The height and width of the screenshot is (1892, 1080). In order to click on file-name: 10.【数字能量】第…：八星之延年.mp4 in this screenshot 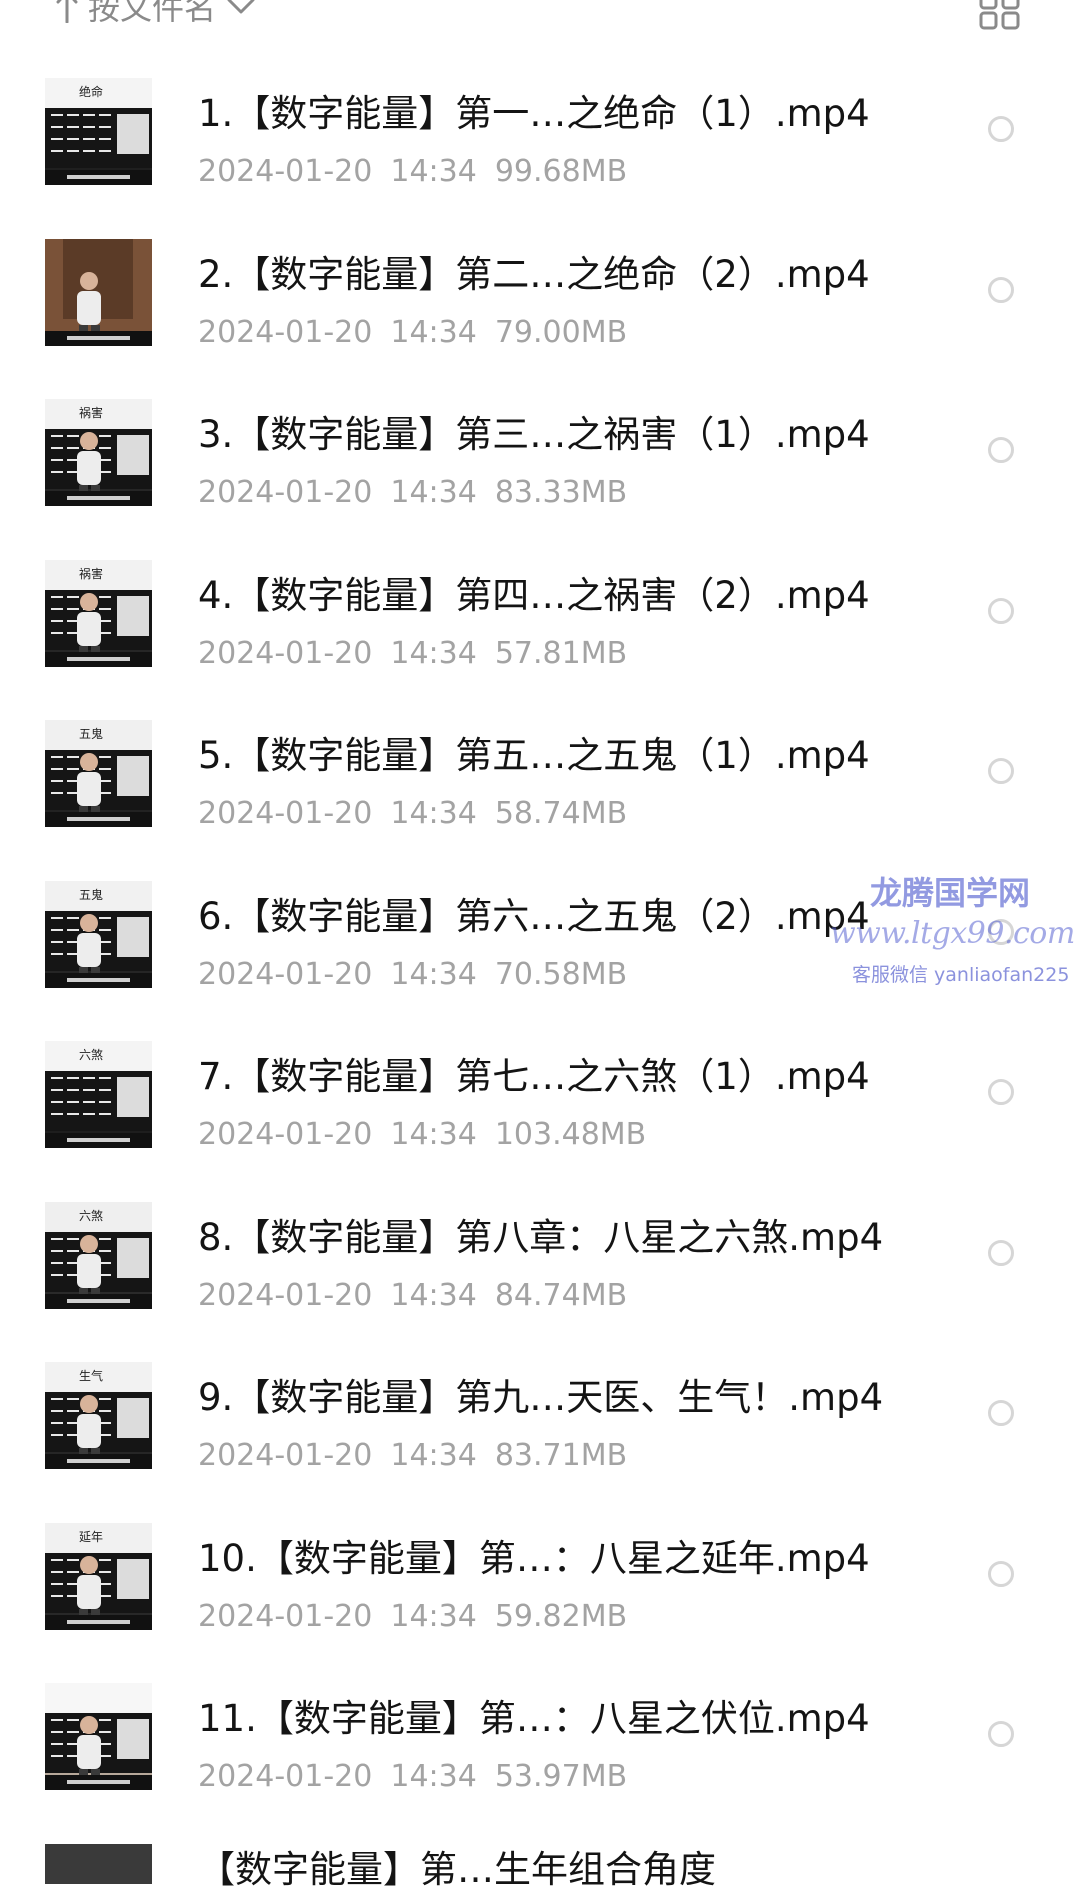, I will do `click(534, 1558)`.